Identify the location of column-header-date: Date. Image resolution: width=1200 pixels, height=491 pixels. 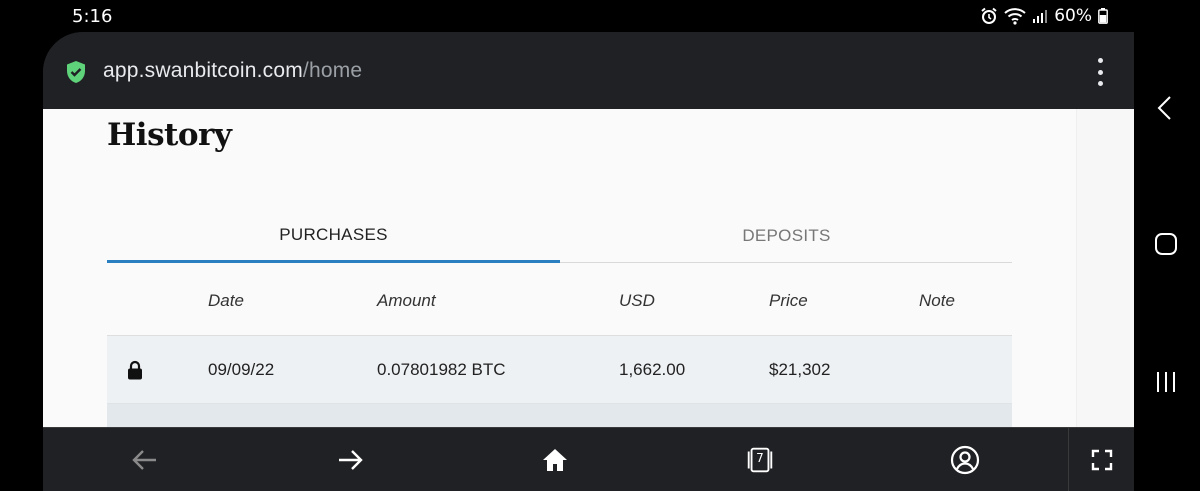
(226, 300).